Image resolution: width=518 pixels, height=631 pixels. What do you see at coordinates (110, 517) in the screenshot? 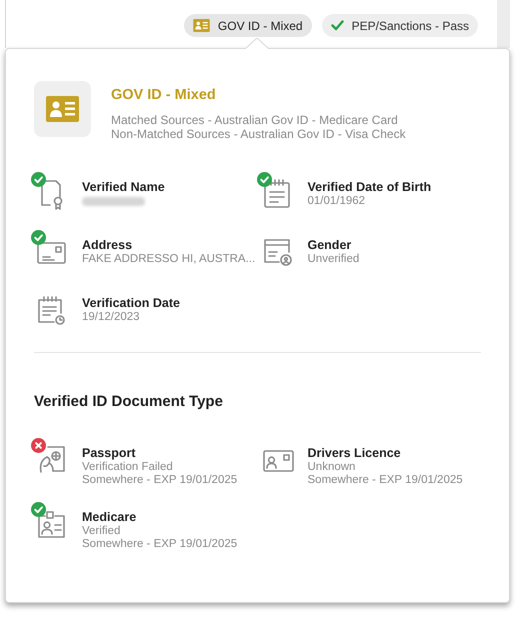
I see `field-label: Medicare` at bounding box center [110, 517].